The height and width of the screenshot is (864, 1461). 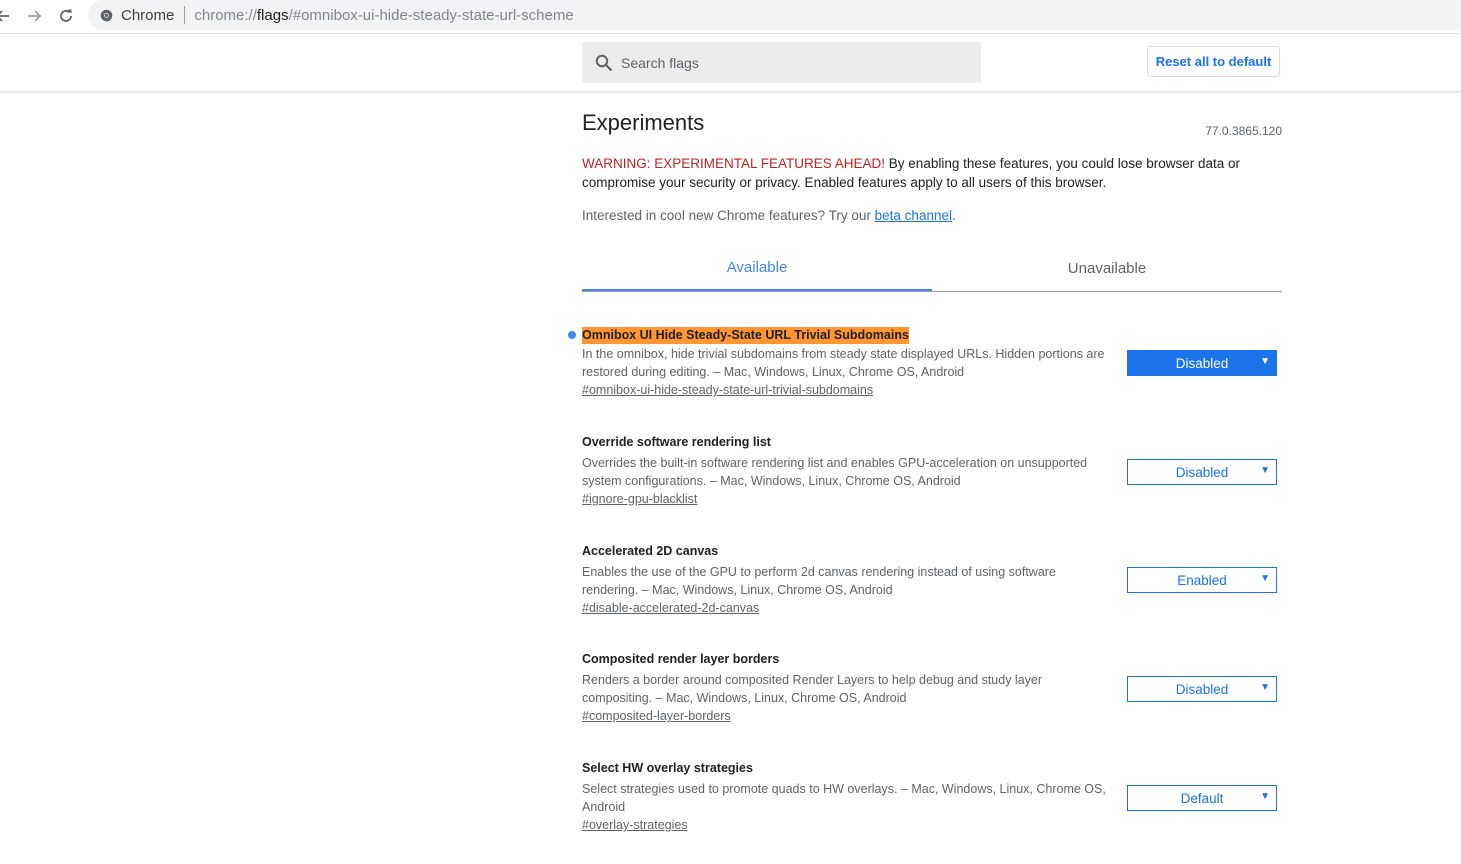 What do you see at coordinates (932, 124) in the screenshot?
I see `title-row: Experiments 77.0.3865.120` at bounding box center [932, 124].